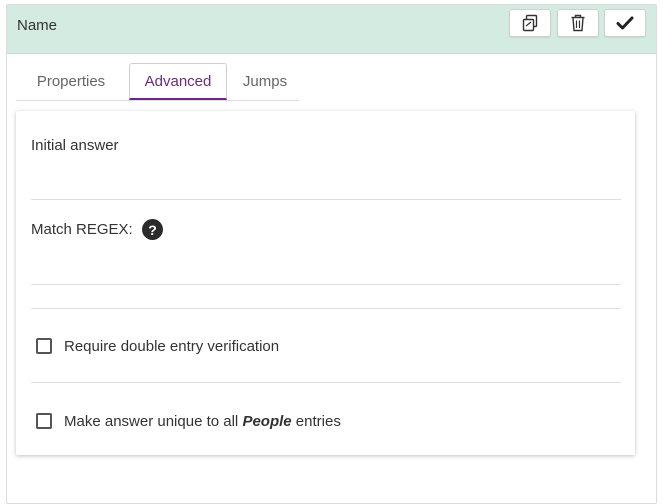 The width and height of the screenshot is (663, 504). I want to click on copy-icon, so click(530, 23).